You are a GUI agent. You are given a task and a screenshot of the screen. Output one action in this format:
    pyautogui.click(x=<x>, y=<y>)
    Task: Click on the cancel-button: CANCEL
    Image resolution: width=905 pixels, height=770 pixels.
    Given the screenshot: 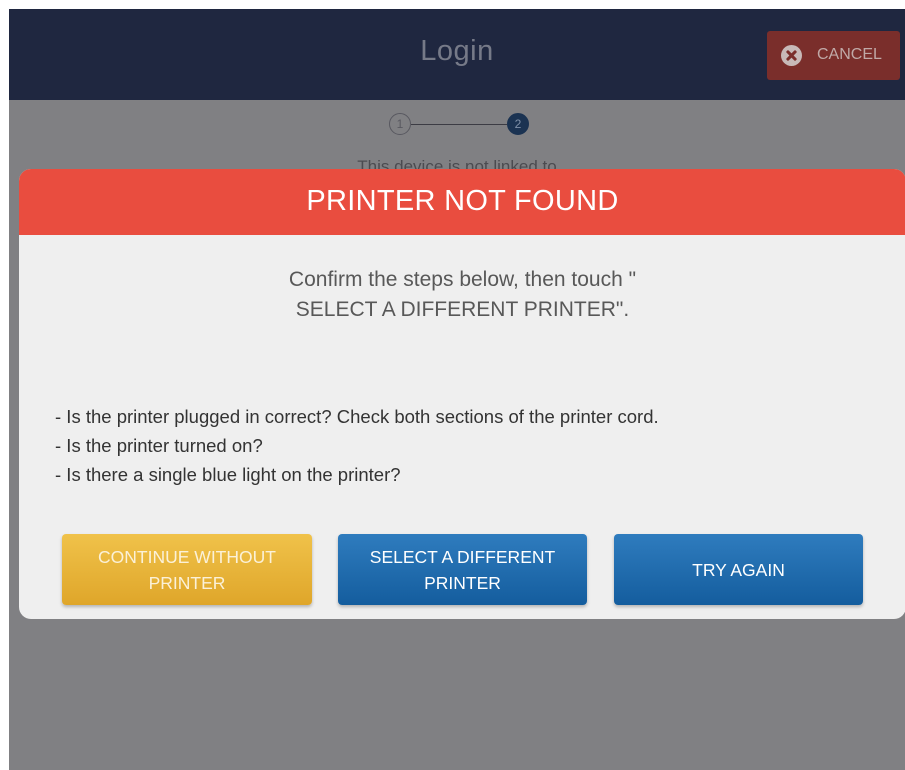 What is the action you would take?
    pyautogui.click(x=833, y=55)
    